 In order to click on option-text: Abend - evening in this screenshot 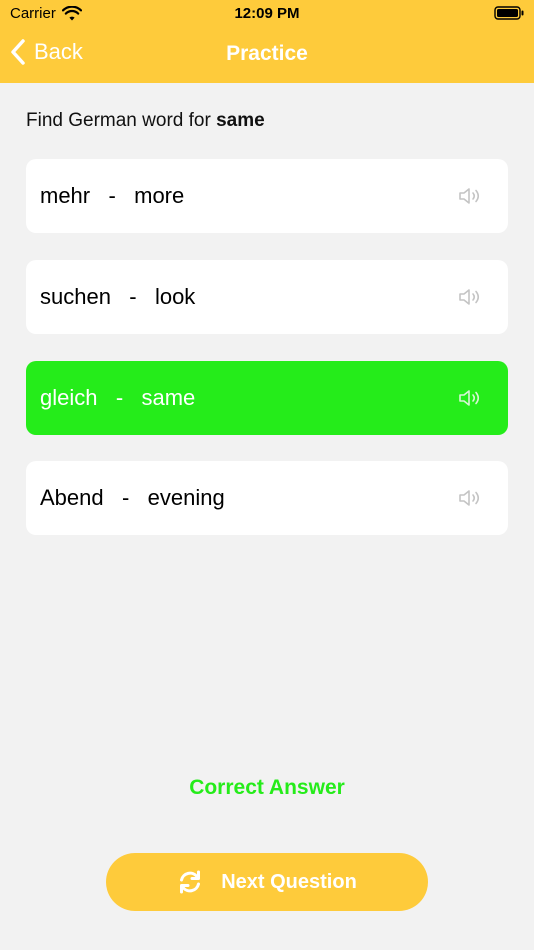, I will do `click(132, 497)`.